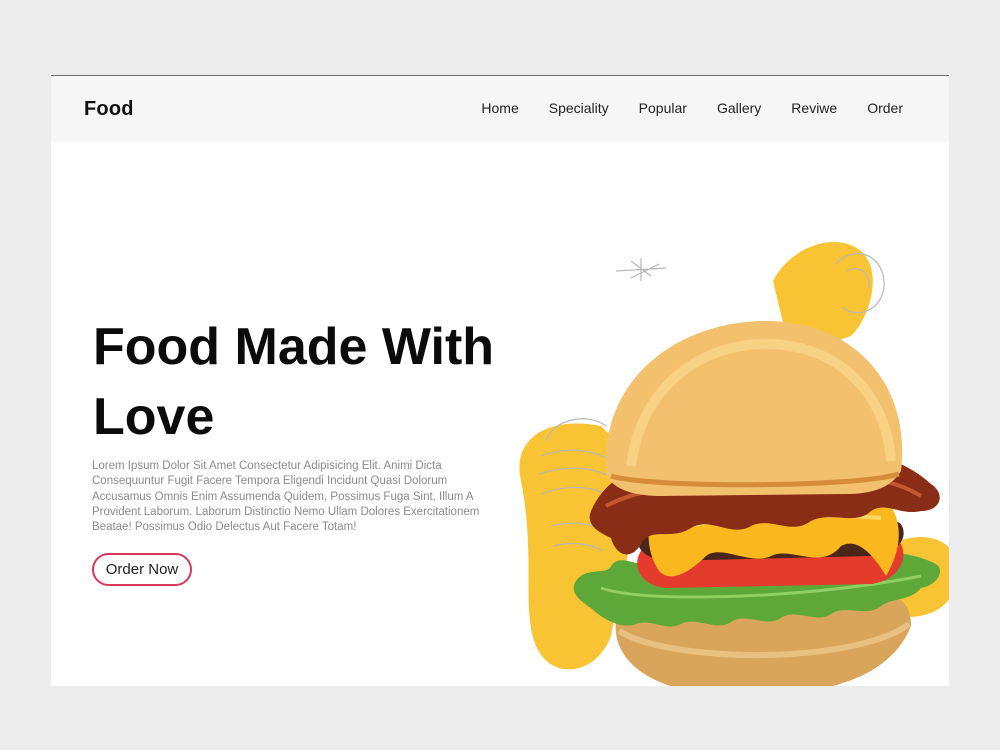  What do you see at coordinates (109, 109) in the screenshot?
I see `brand-logo: Food` at bounding box center [109, 109].